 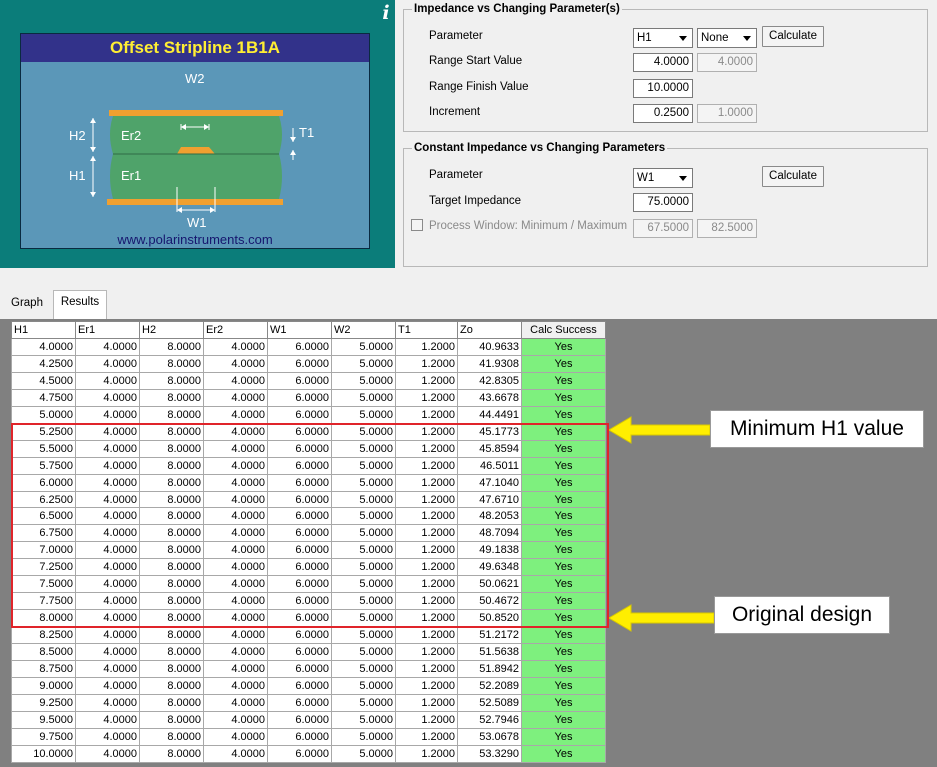 What do you see at coordinates (43, 669) in the screenshot?
I see `cell-h1: 8.7500` at bounding box center [43, 669].